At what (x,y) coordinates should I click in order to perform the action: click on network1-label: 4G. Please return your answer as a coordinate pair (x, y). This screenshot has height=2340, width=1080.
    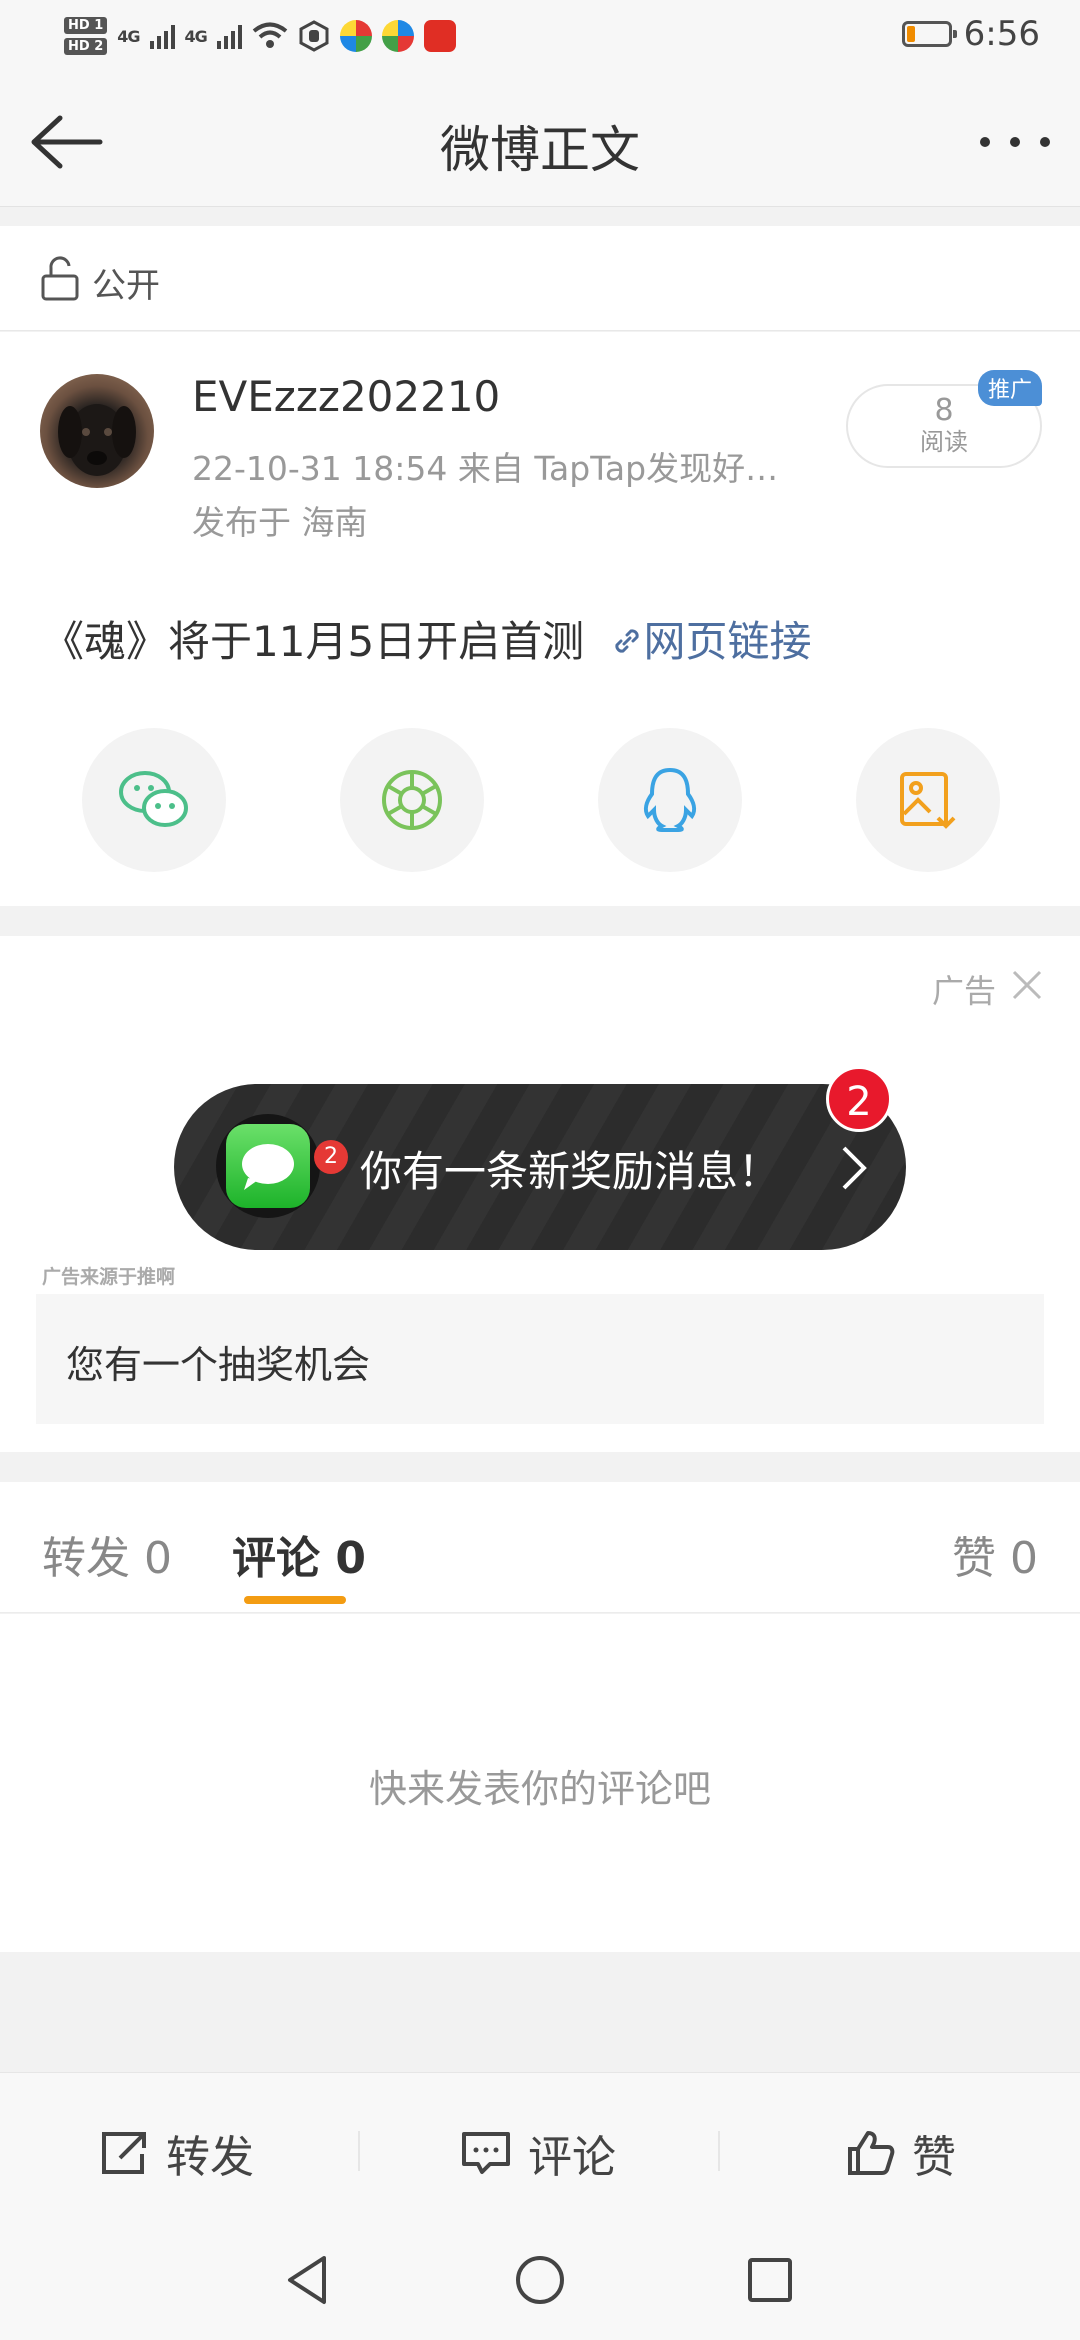
    Looking at the image, I should click on (128, 36).